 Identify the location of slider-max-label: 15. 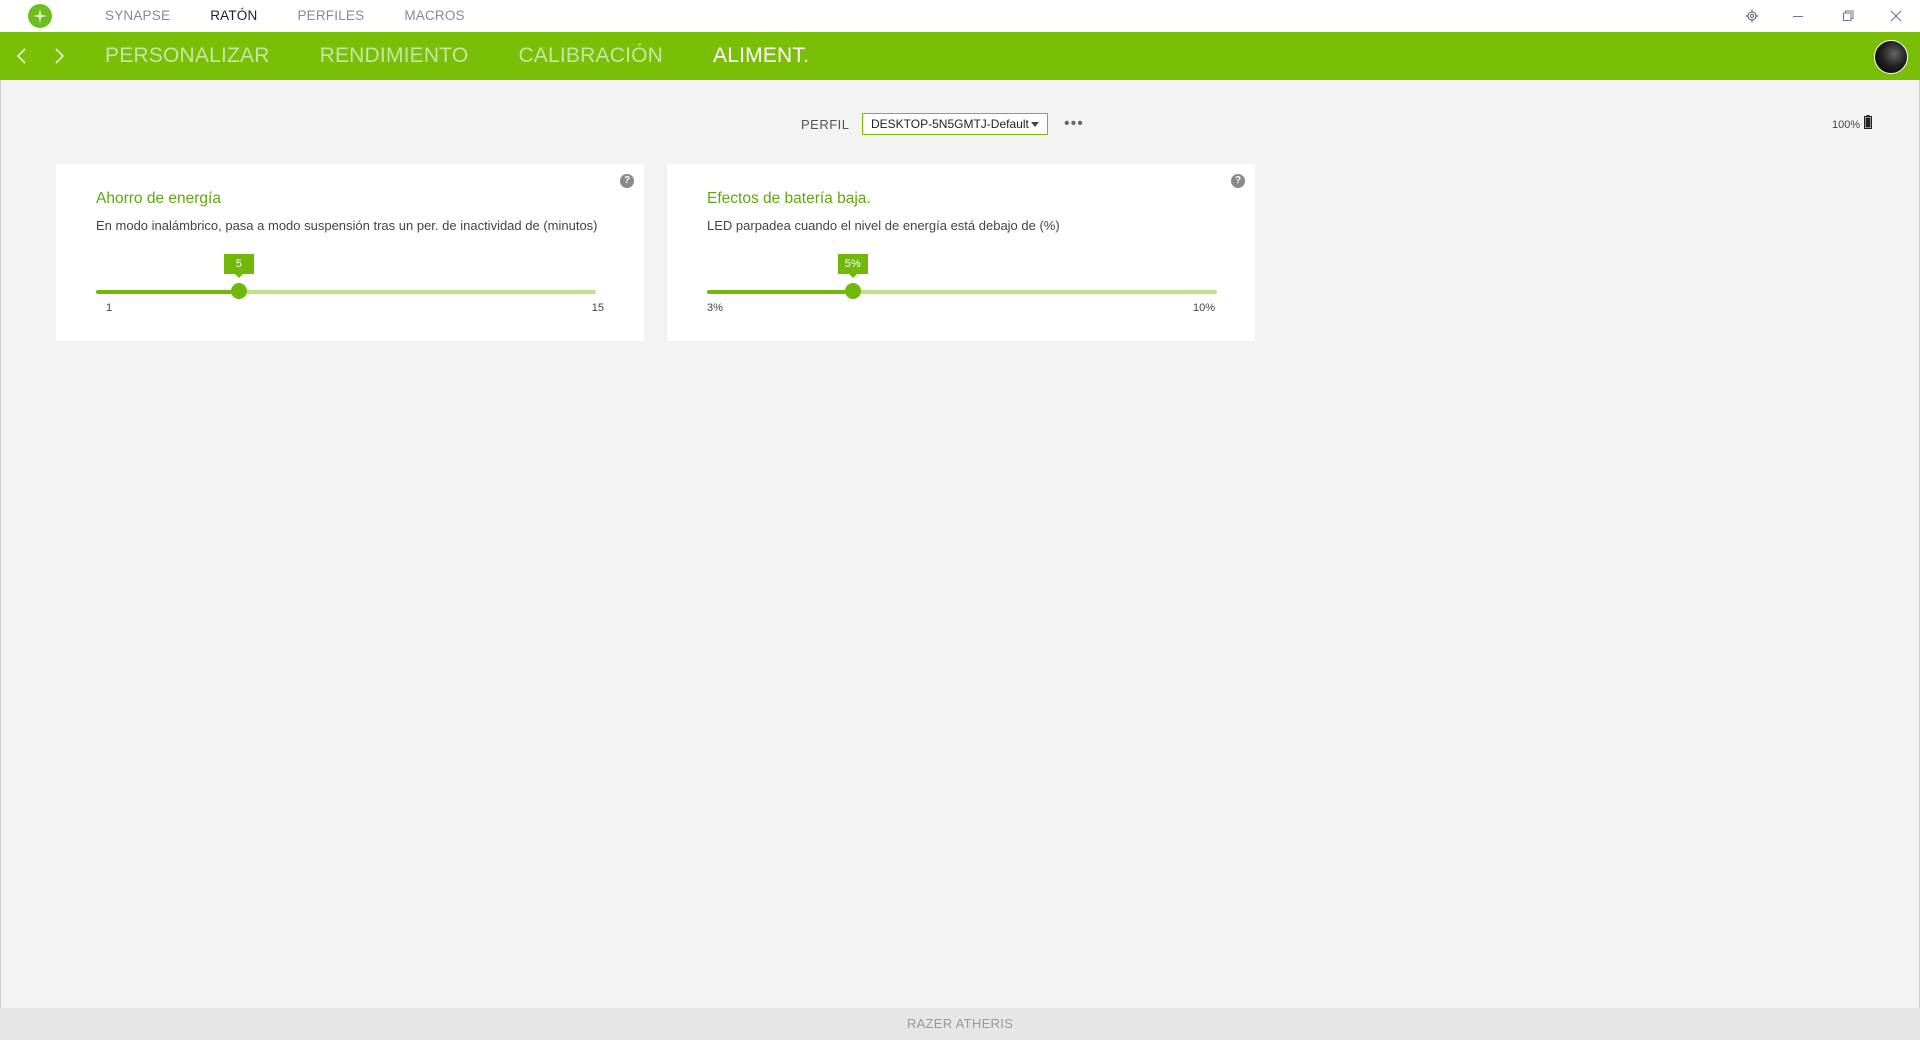
(597, 308).